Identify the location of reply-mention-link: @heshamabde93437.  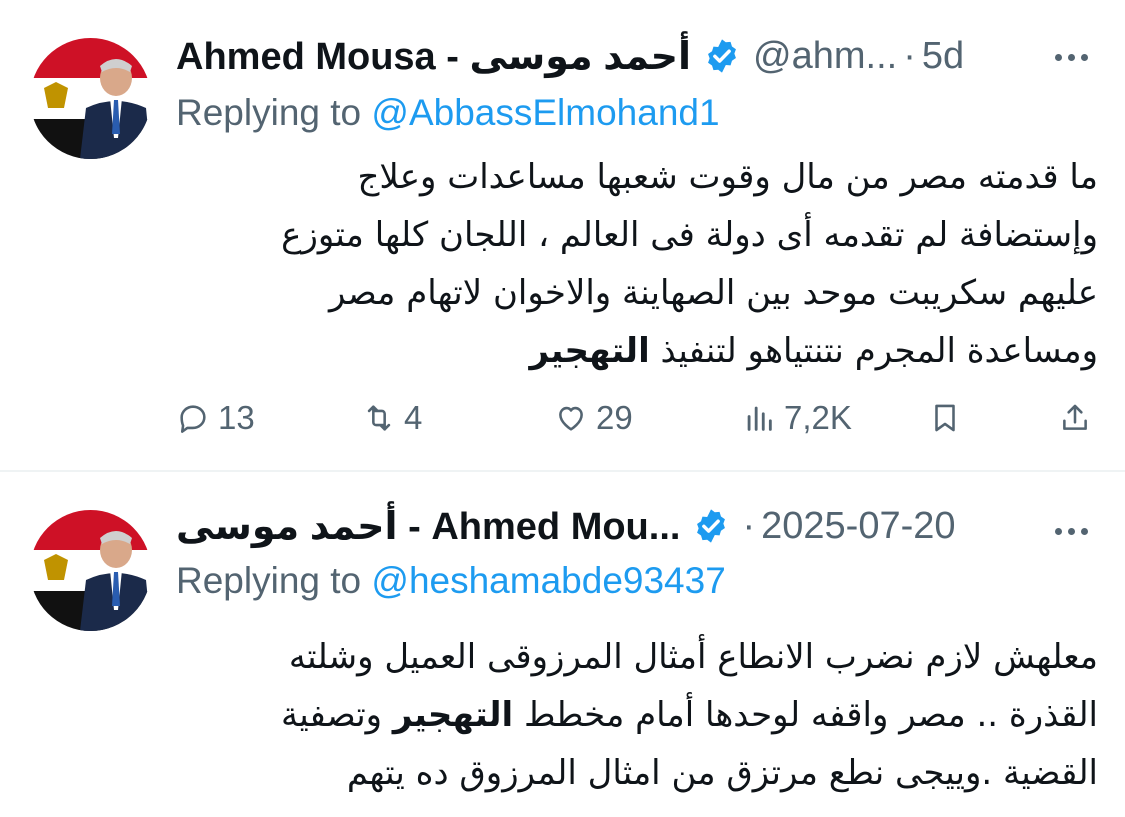
(548, 580).